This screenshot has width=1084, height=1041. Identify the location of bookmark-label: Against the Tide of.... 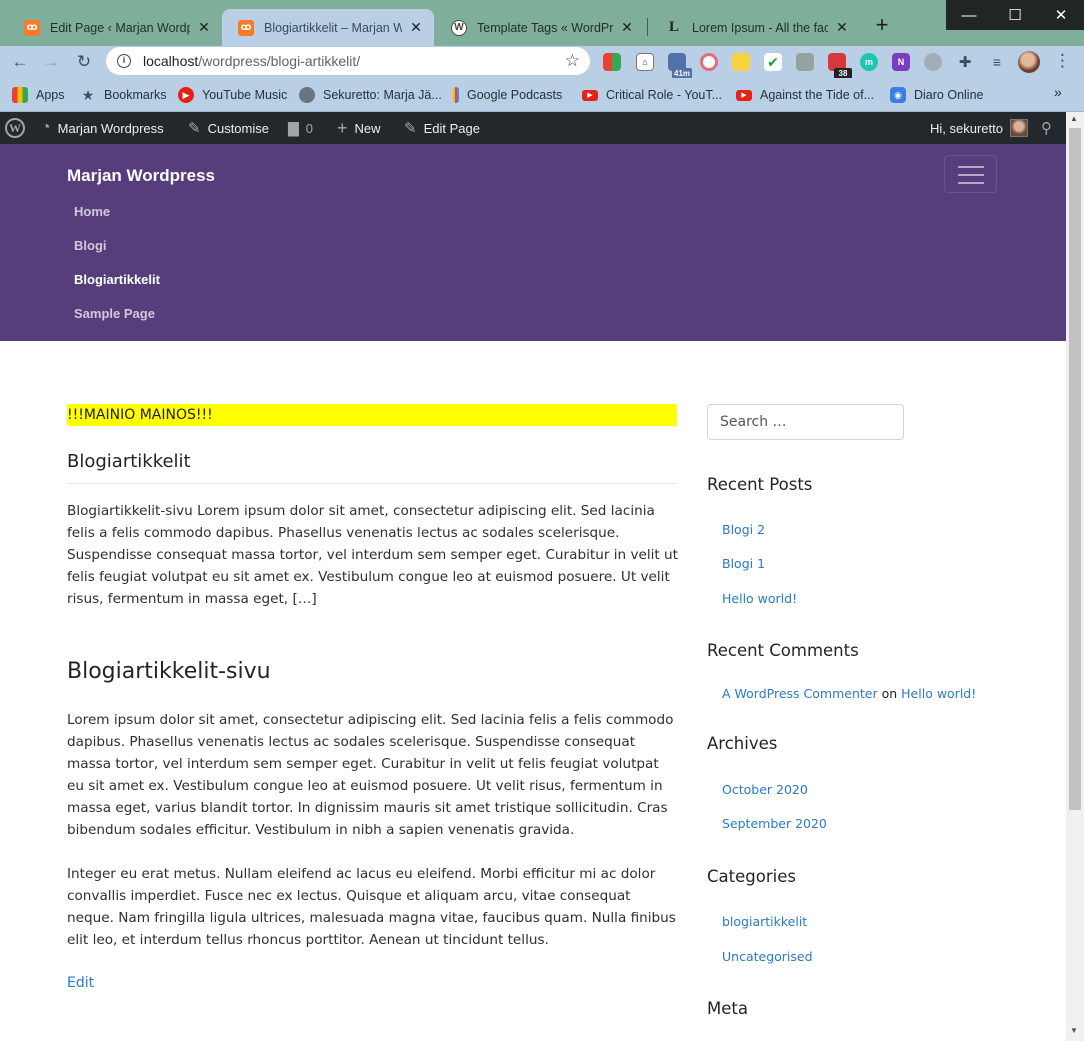
(817, 95).